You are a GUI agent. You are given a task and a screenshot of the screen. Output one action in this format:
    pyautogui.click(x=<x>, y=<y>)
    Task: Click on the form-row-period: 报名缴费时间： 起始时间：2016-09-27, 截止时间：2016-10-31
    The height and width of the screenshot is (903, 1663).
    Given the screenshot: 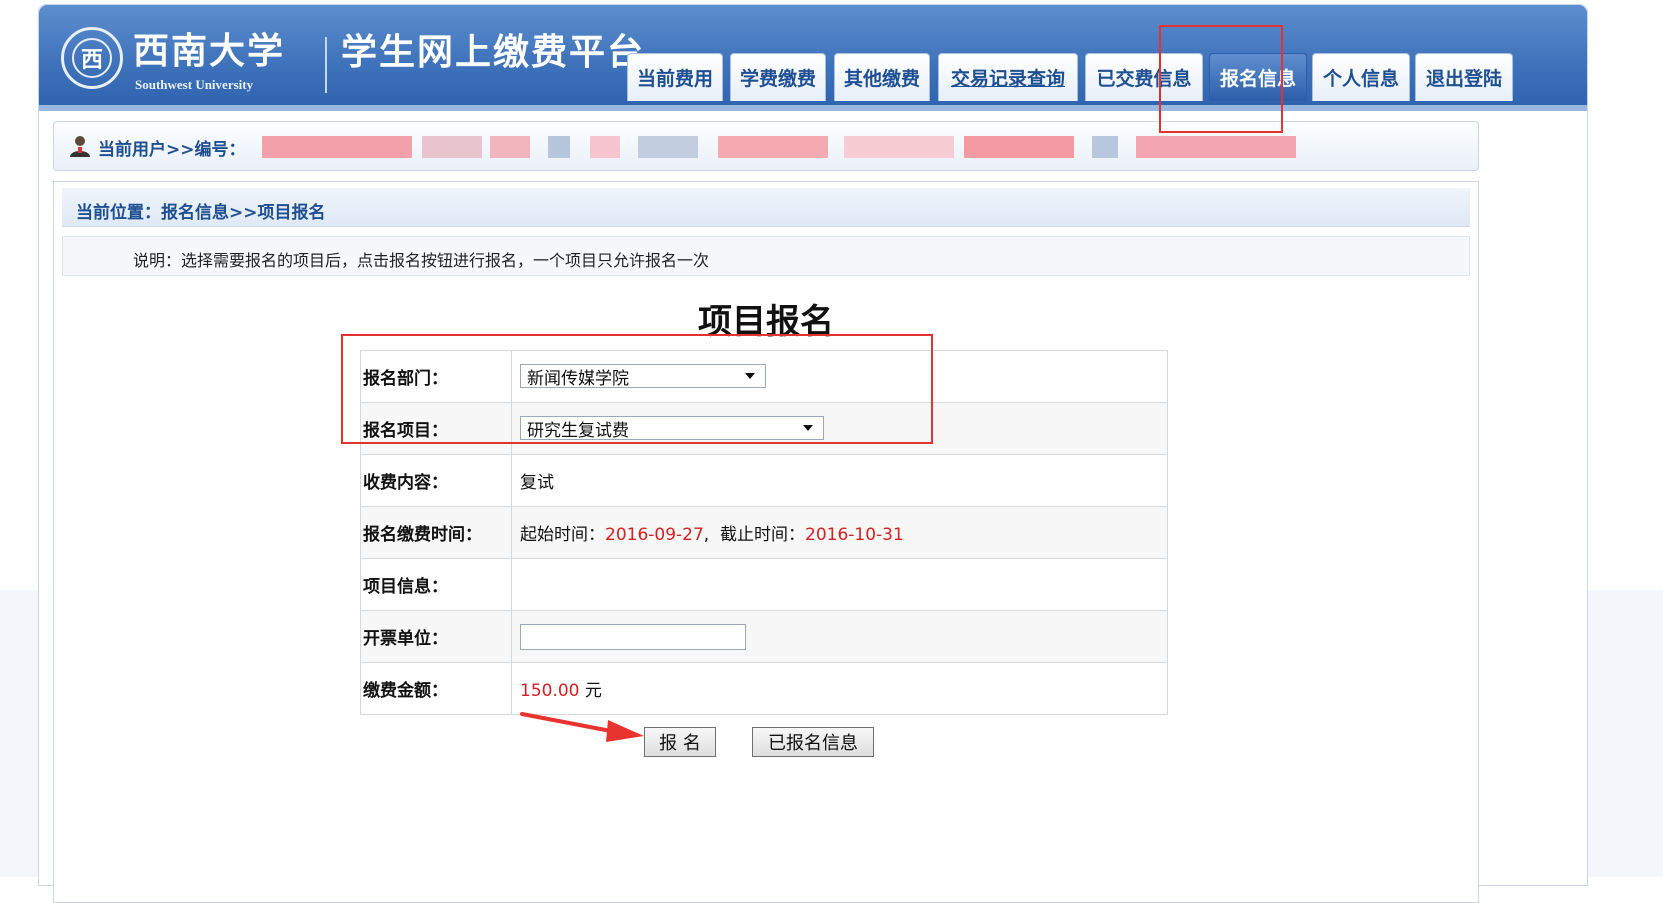 What is the action you would take?
    pyautogui.click(x=764, y=532)
    